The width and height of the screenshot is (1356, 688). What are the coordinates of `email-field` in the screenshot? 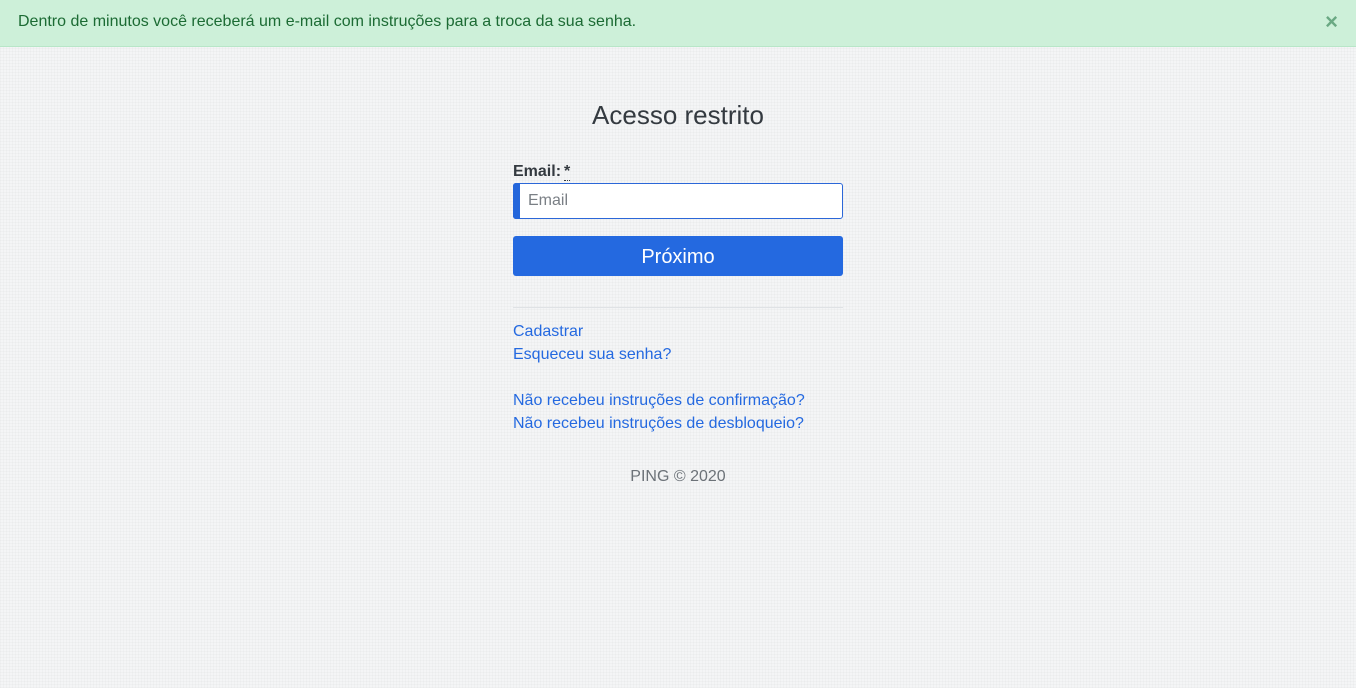 It's located at (678, 201).